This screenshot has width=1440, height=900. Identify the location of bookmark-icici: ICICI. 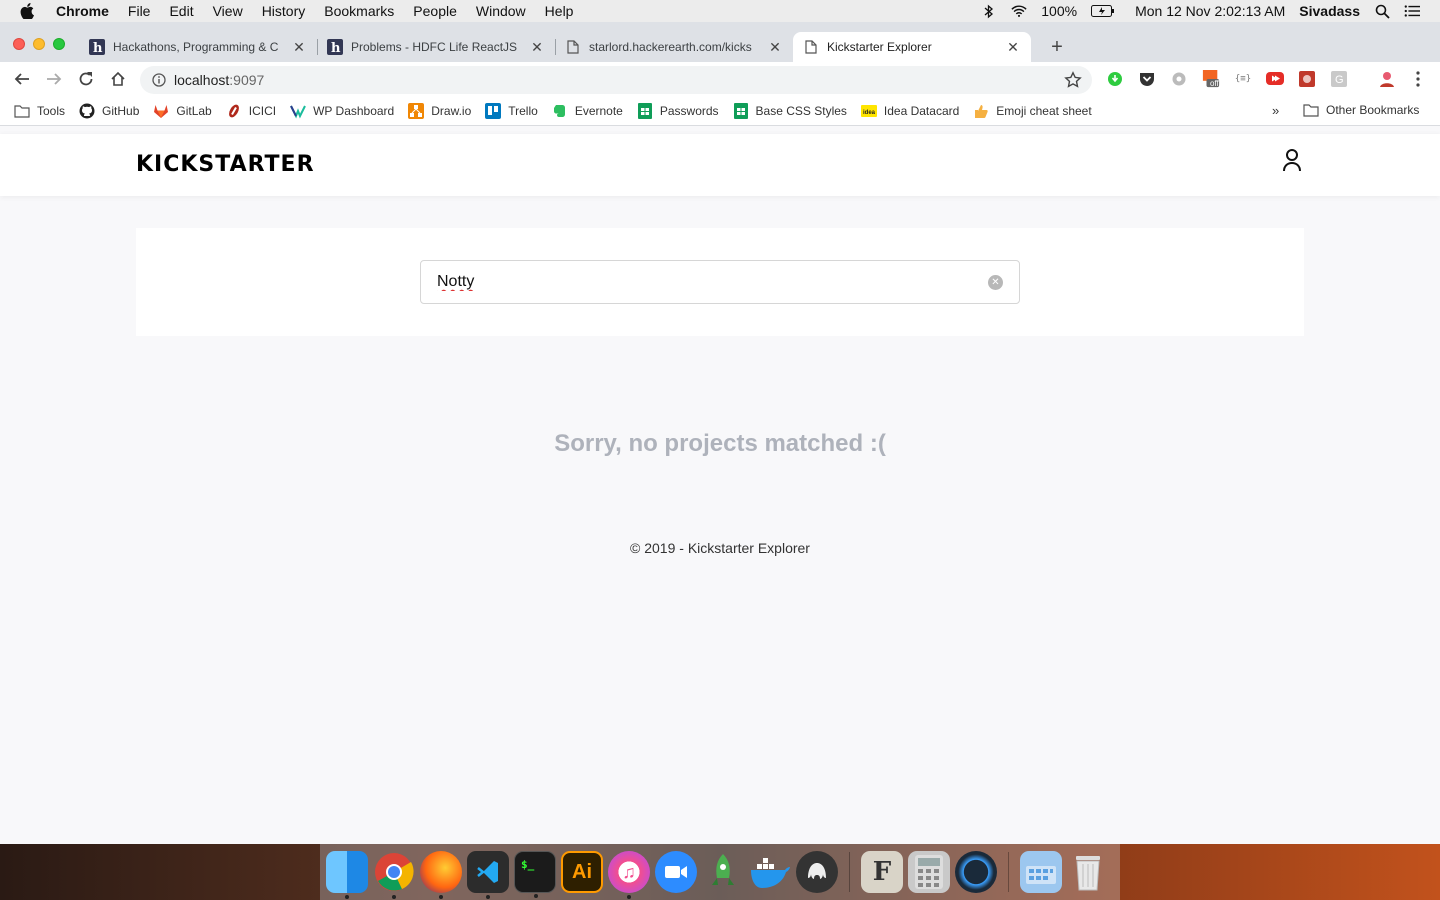
(251, 111).